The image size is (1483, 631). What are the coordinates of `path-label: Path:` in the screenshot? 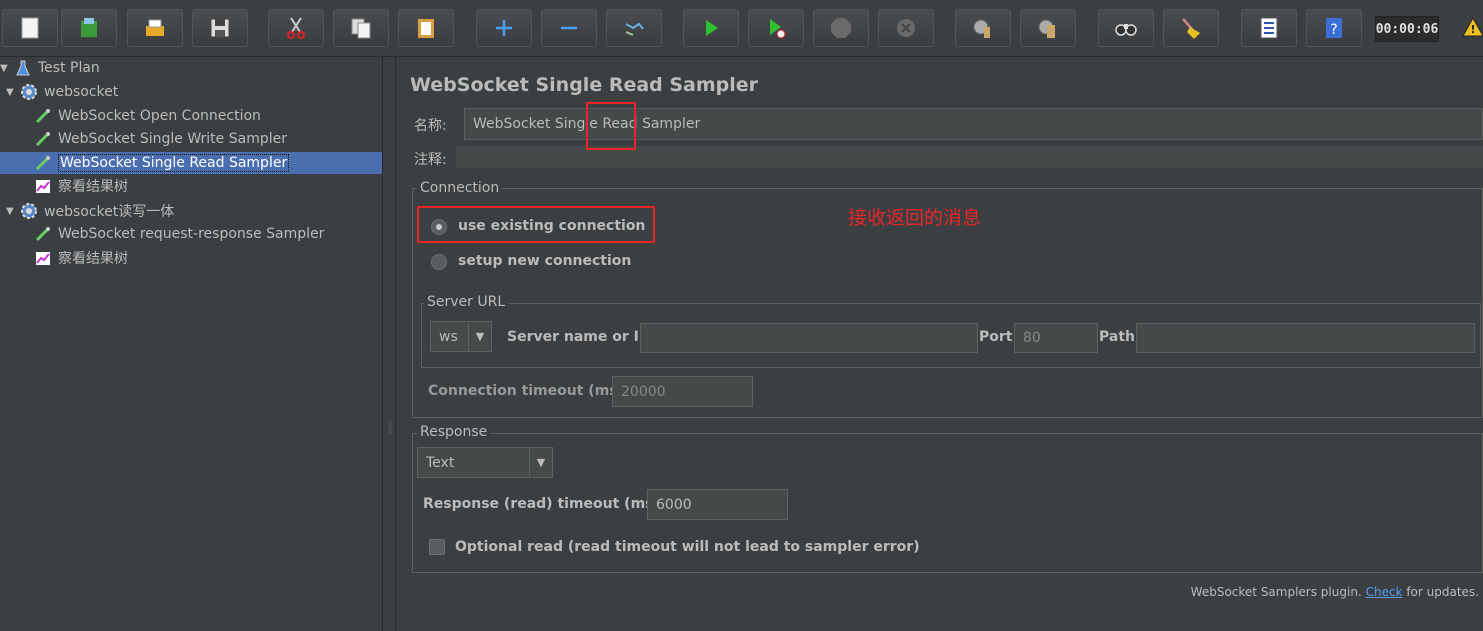 It's located at (1120, 337).